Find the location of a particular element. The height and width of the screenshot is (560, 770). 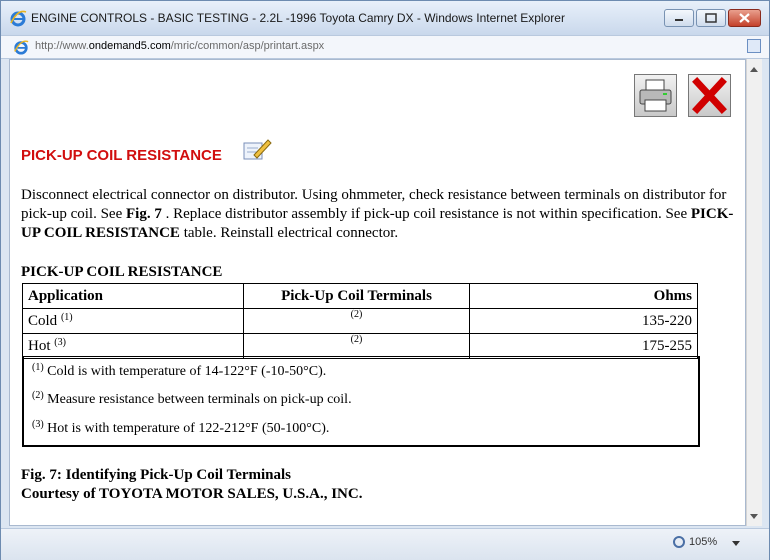

vertical-scrollbar is located at coordinates (754, 292).